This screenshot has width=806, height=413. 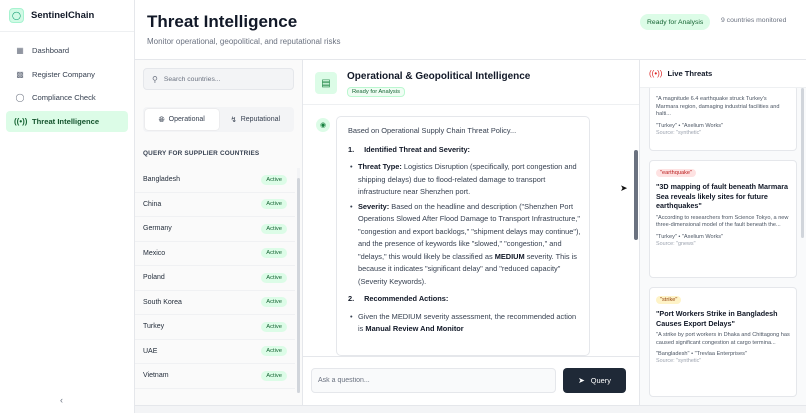 What do you see at coordinates (669, 300) in the screenshot?
I see `threat-tag: "strike"` at bounding box center [669, 300].